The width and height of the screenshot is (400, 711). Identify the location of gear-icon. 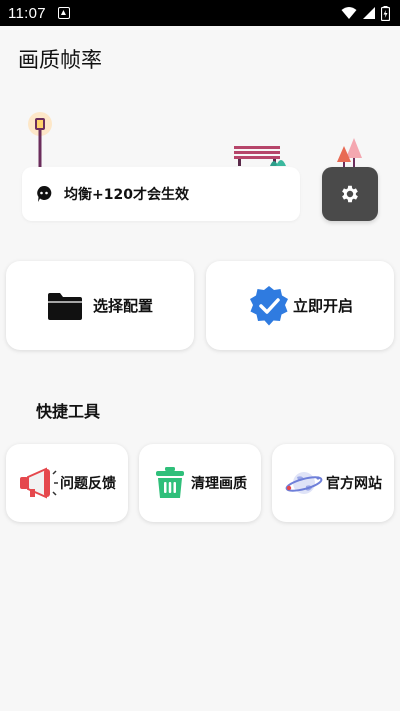
(350, 194).